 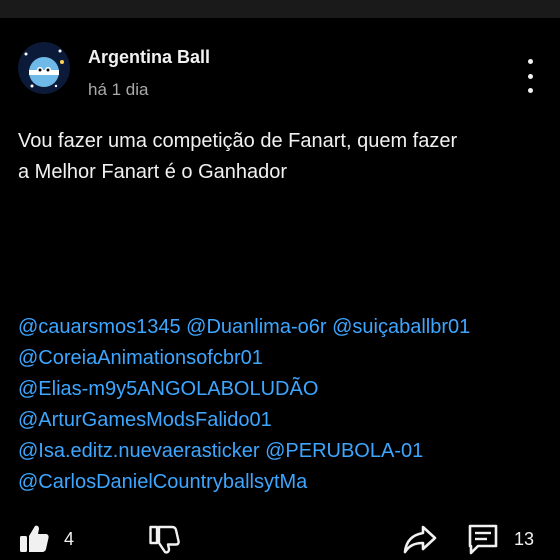 I want to click on mention-line: @CarlosDanielCountryballsytMa, so click(x=283, y=482).